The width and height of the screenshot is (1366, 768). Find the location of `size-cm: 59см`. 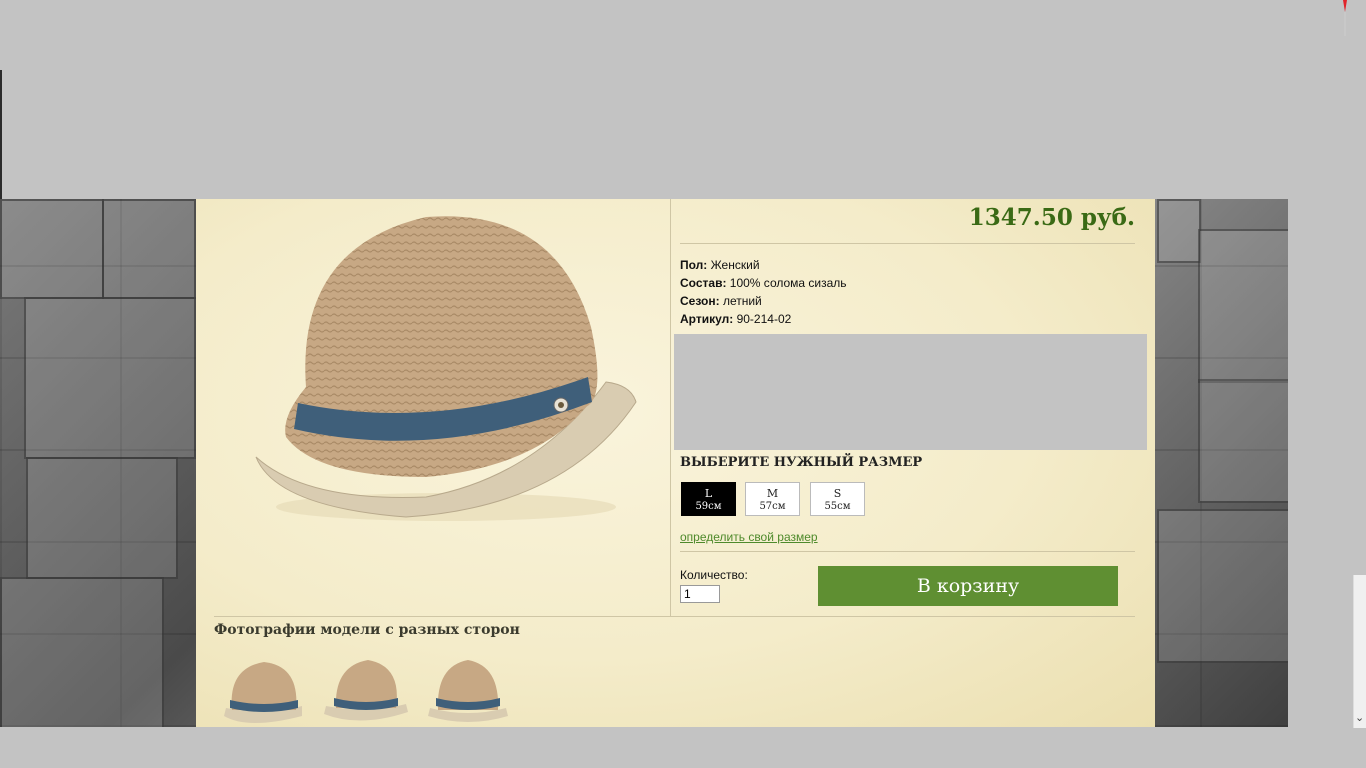

size-cm: 59см is located at coordinates (708, 506).